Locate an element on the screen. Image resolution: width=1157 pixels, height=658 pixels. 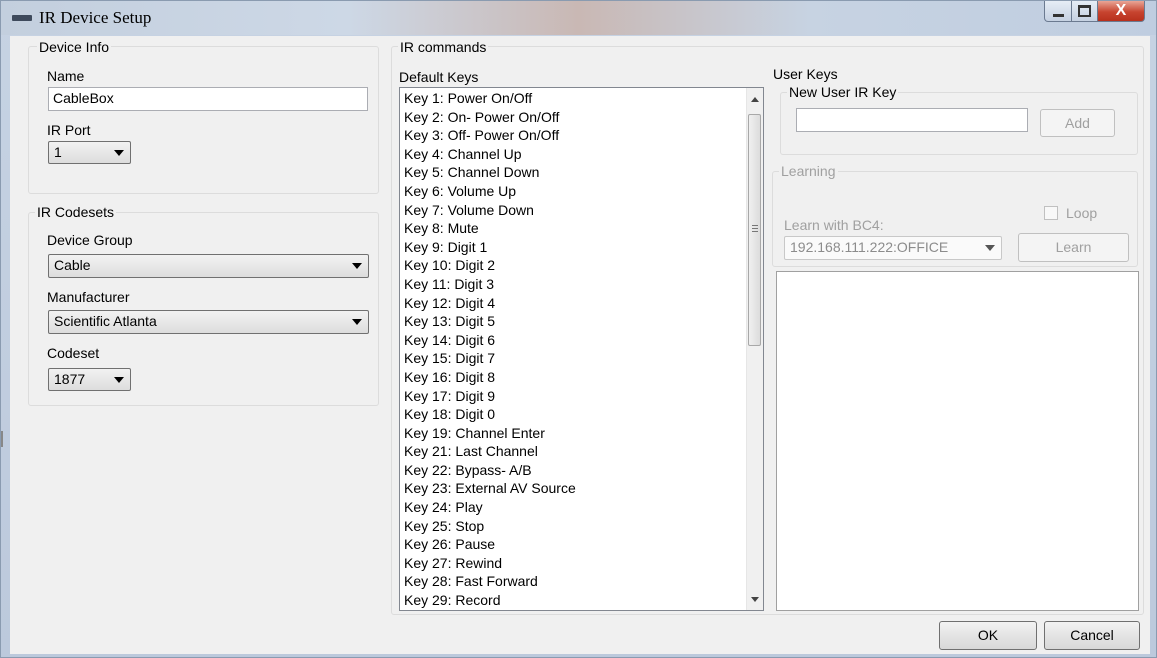
learn-device-dropdown: 192.168.111.222:OFFICE is located at coordinates (893, 248).